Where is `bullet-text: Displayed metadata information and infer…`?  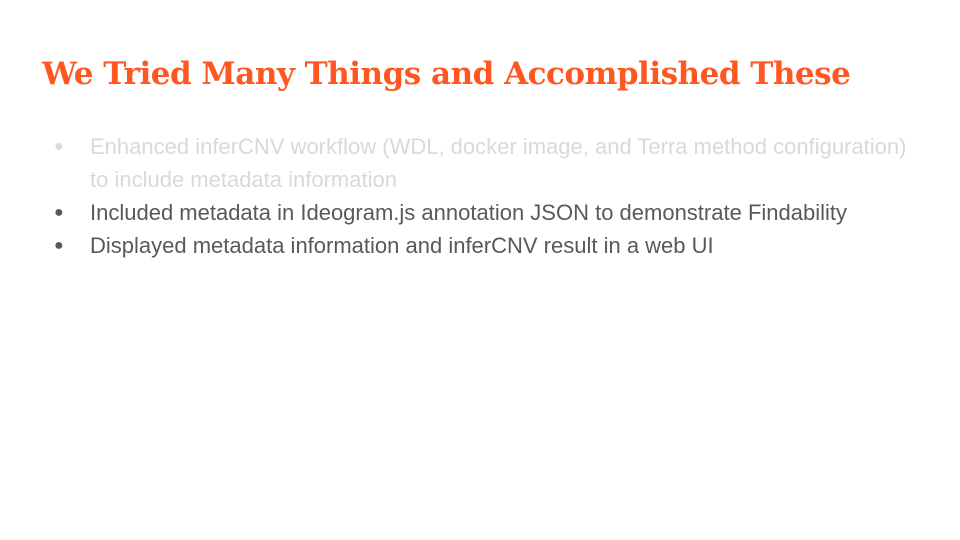
bullet-text: Displayed metadata information and infer… is located at coordinates (402, 245).